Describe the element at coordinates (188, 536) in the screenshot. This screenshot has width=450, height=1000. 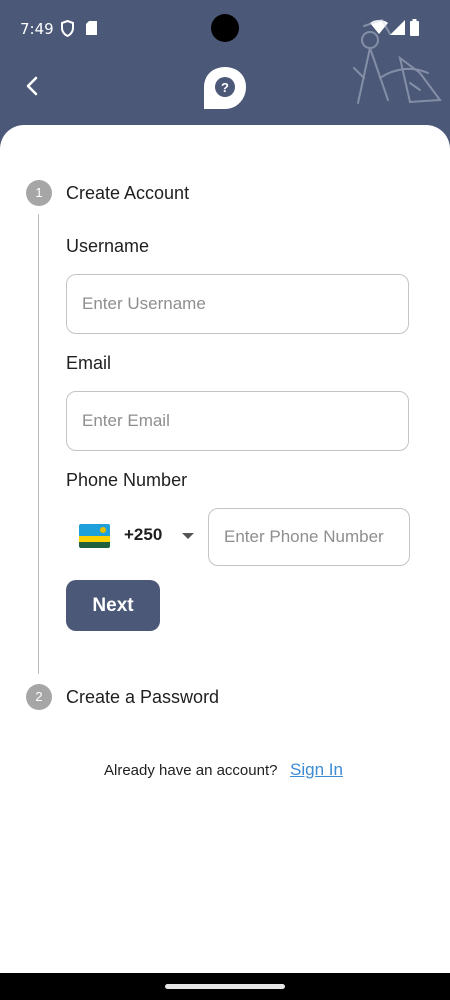
I see `caret-down-icon` at that location.